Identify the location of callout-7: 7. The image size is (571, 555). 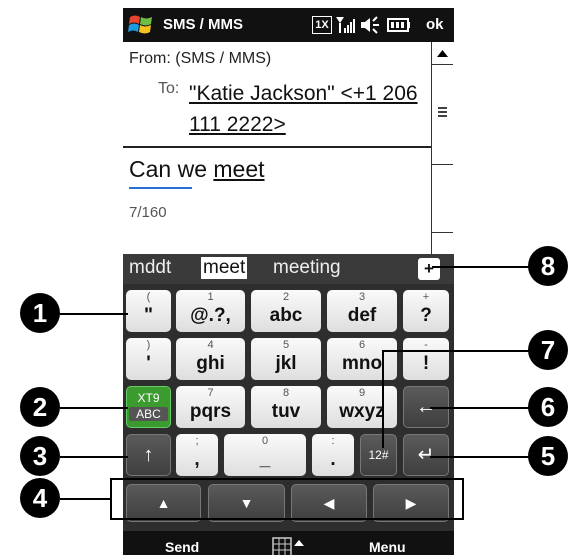
(548, 350).